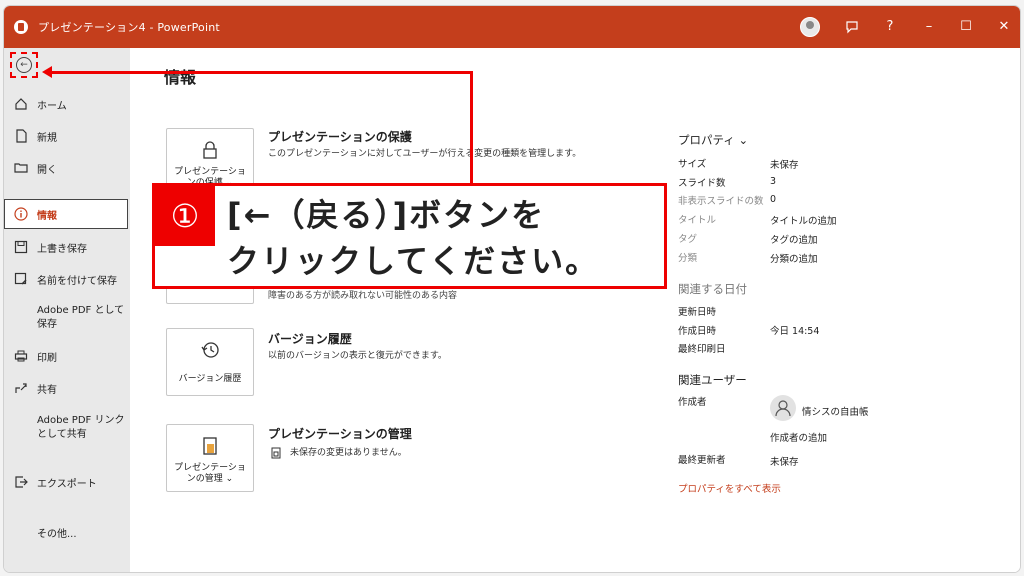 The width and height of the screenshot is (1024, 576). I want to click on sidebar-item-home: ホーム, so click(71, 104).